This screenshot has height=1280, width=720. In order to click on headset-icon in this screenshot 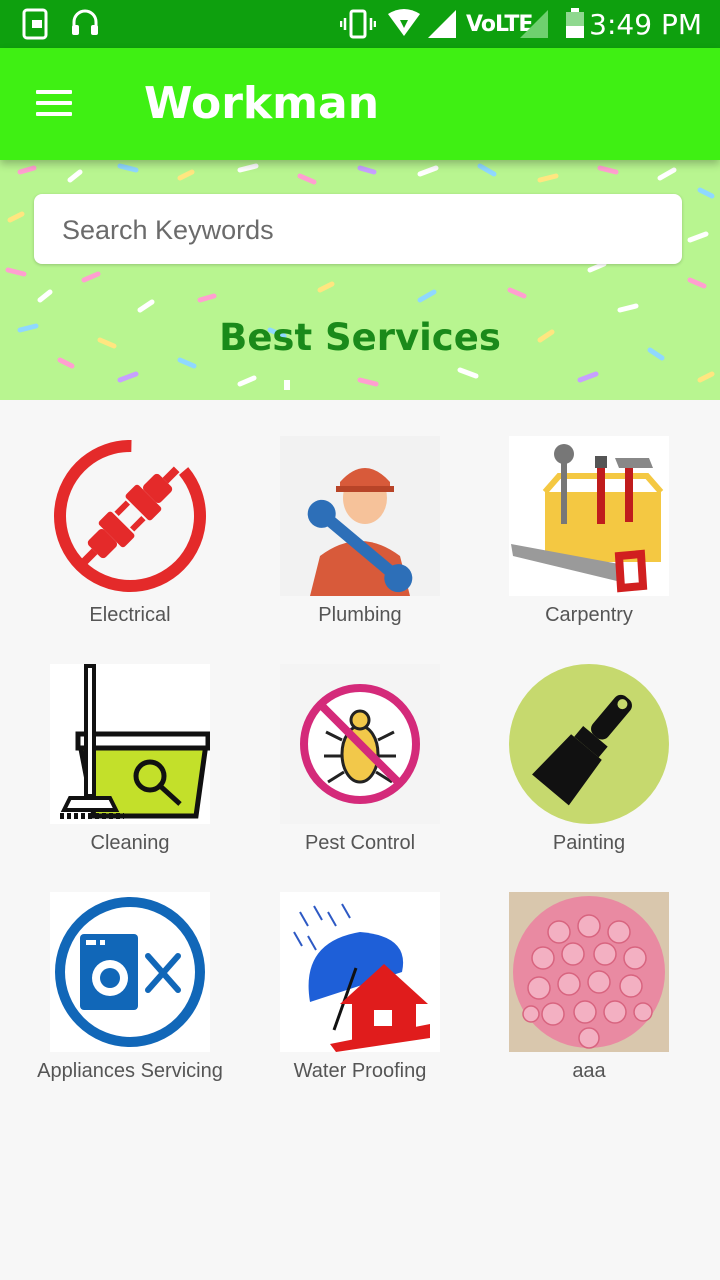, I will do `click(85, 22)`.